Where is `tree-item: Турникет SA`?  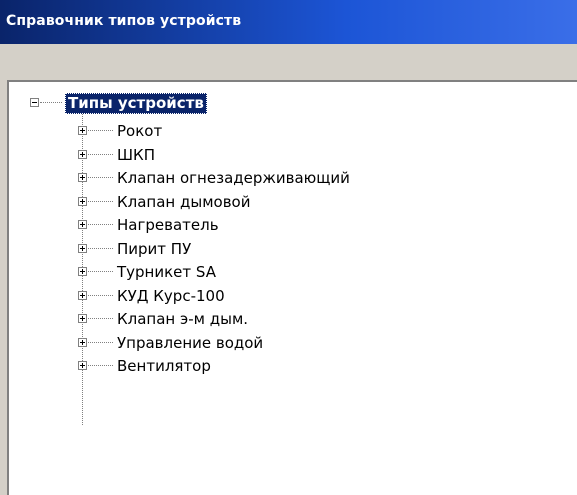 tree-item: Турникет SA is located at coordinates (289, 272).